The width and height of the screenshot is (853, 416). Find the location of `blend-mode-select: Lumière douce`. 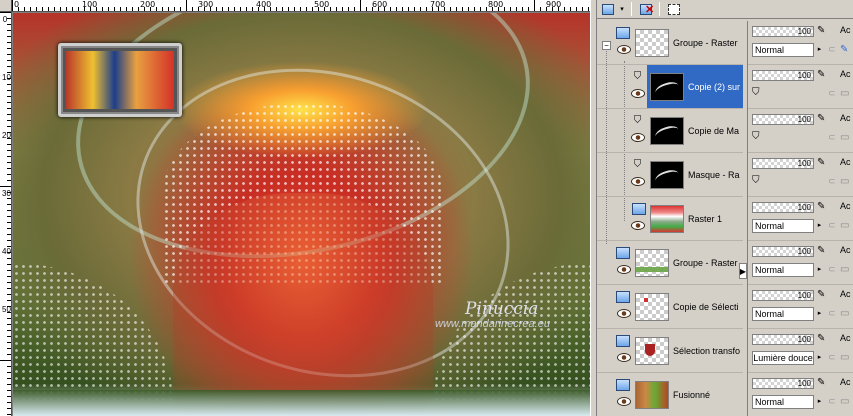

blend-mode-select: Lumière douce is located at coordinates (783, 358).